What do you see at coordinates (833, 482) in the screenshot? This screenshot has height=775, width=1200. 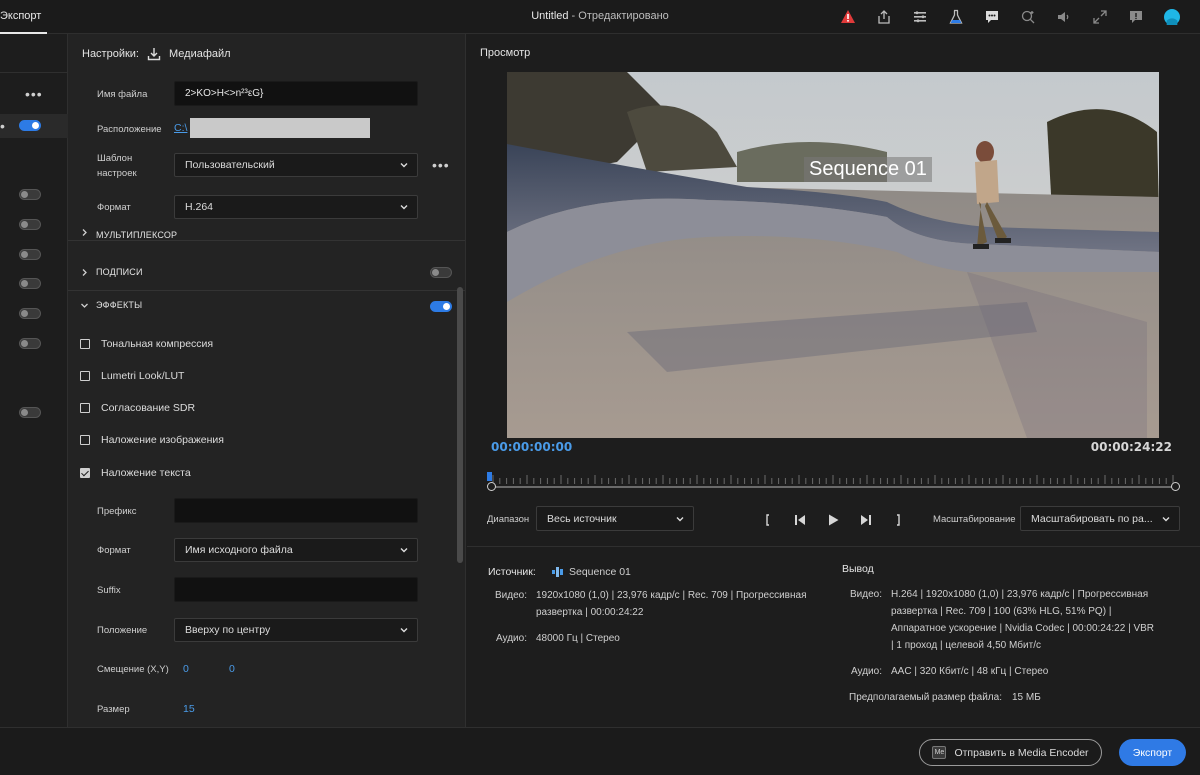 I see `timeline-scrubber` at bounding box center [833, 482].